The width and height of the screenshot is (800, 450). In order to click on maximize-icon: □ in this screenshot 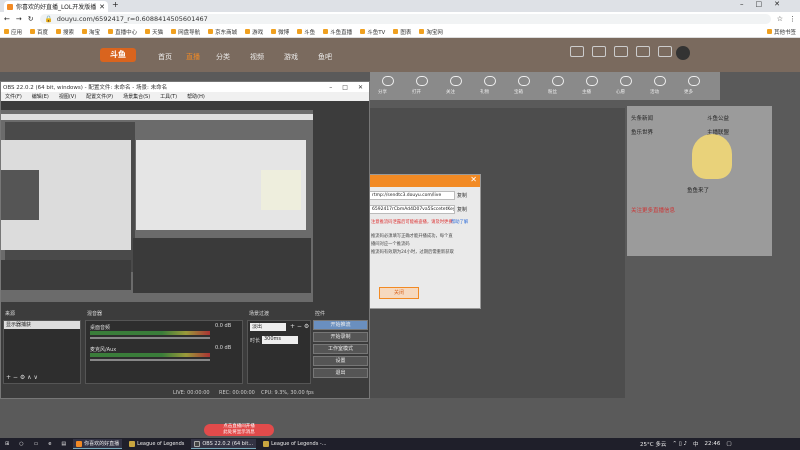, I will do `click(345, 87)`.